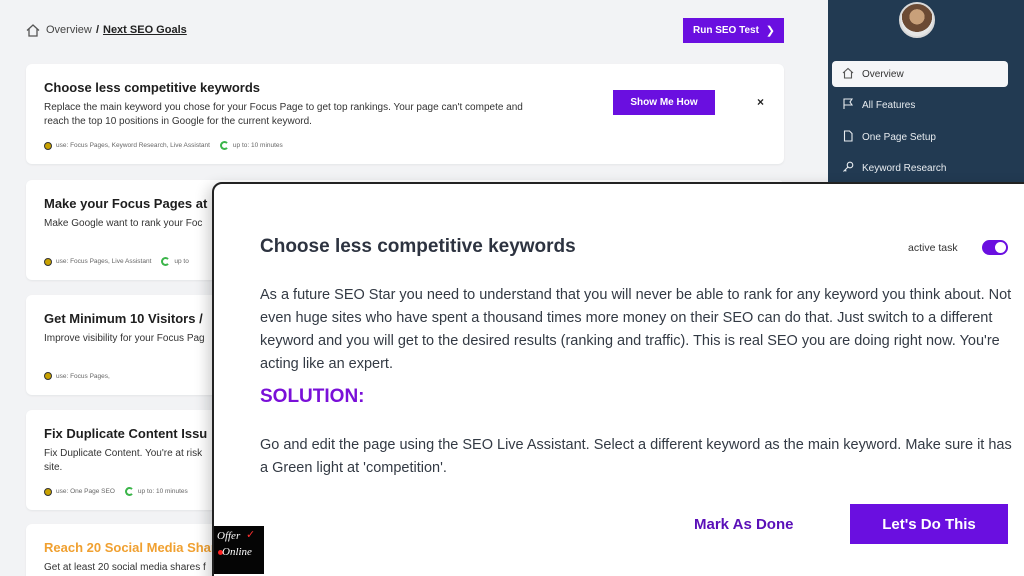 The height and width of the screenshot is (576, 1024). What do you see at coordinates (152, 87) in the screenshot?
I see `goal-card-title: Choose less competitive keywords` at bounding box center [152, 87].